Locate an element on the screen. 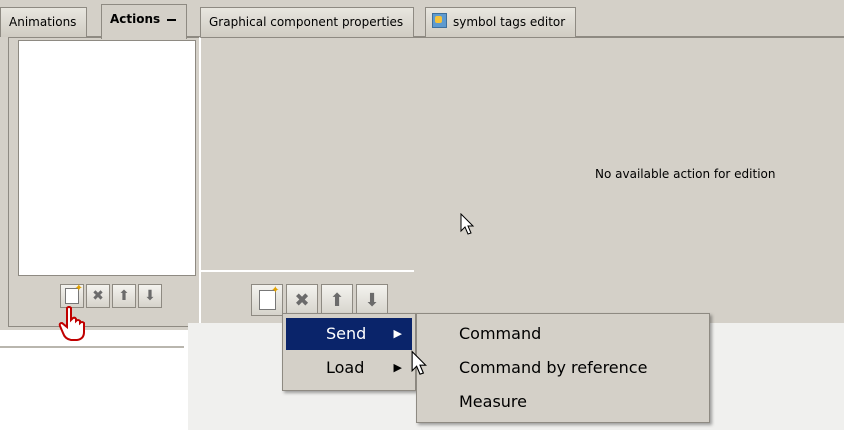 The image size is (844, 430). menu-item-send: Send ▶ is located at coordinates (349, 334).